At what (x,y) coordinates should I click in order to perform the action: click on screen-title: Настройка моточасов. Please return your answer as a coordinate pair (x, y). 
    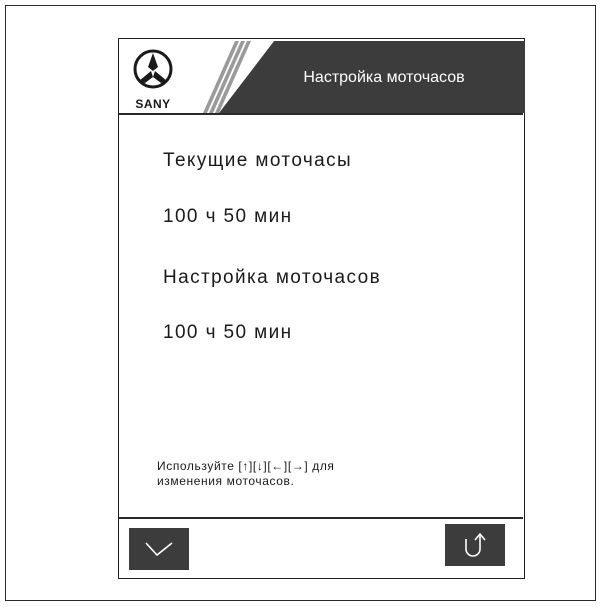
    Looking at the image, I should click on (384, 77).